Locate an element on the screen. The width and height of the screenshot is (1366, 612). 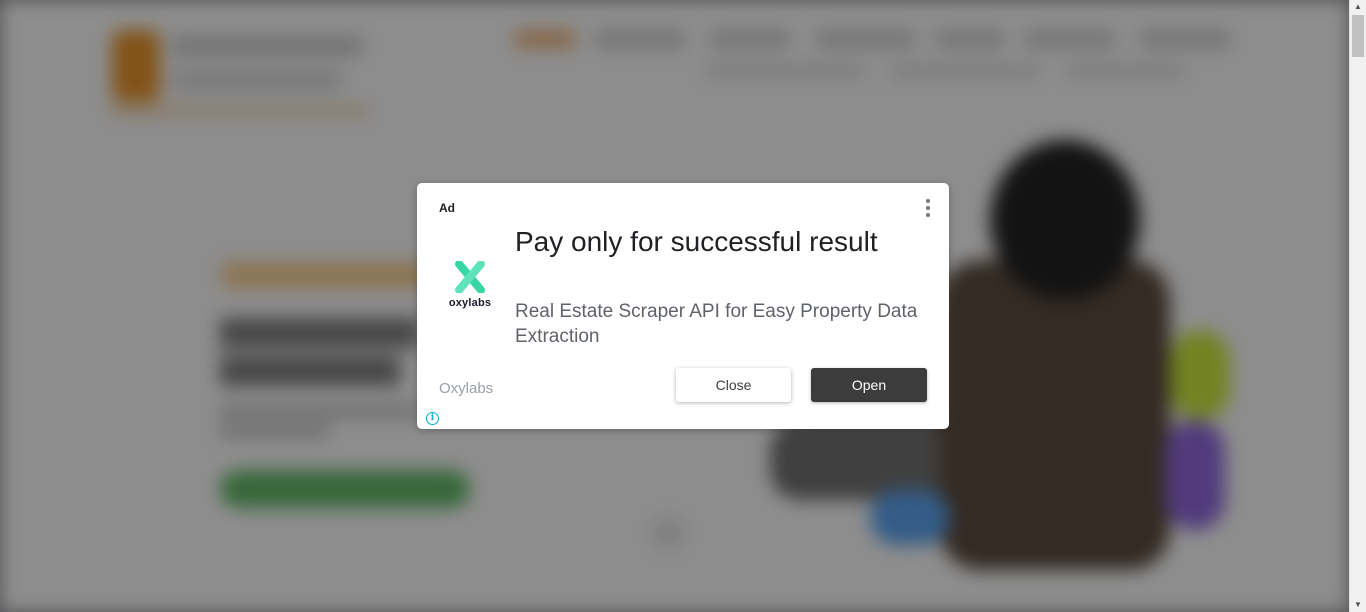
open-button: Open is located at coordinates (869, 385).